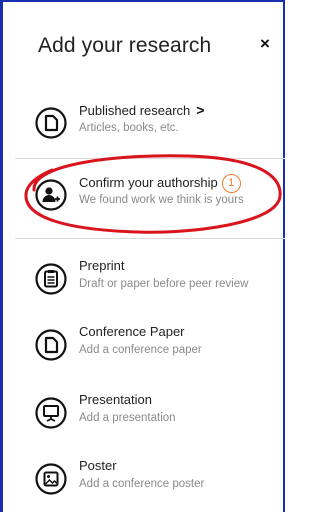 This screenshot has width=320, height=512. What do you see at coordinates (284, 256) in the screenshot?
I see `frame-border-right` at bounding box center [284, 256].